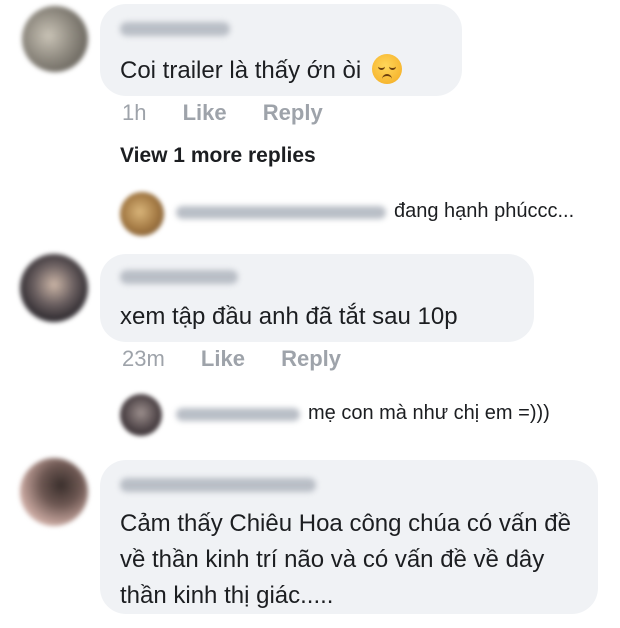 The width and height of the screenshot is (620, 628). Describe the element at coordinates (218, 156) in the screenshot. I see `view-more-replies-link: View 1 more replies` at that location.